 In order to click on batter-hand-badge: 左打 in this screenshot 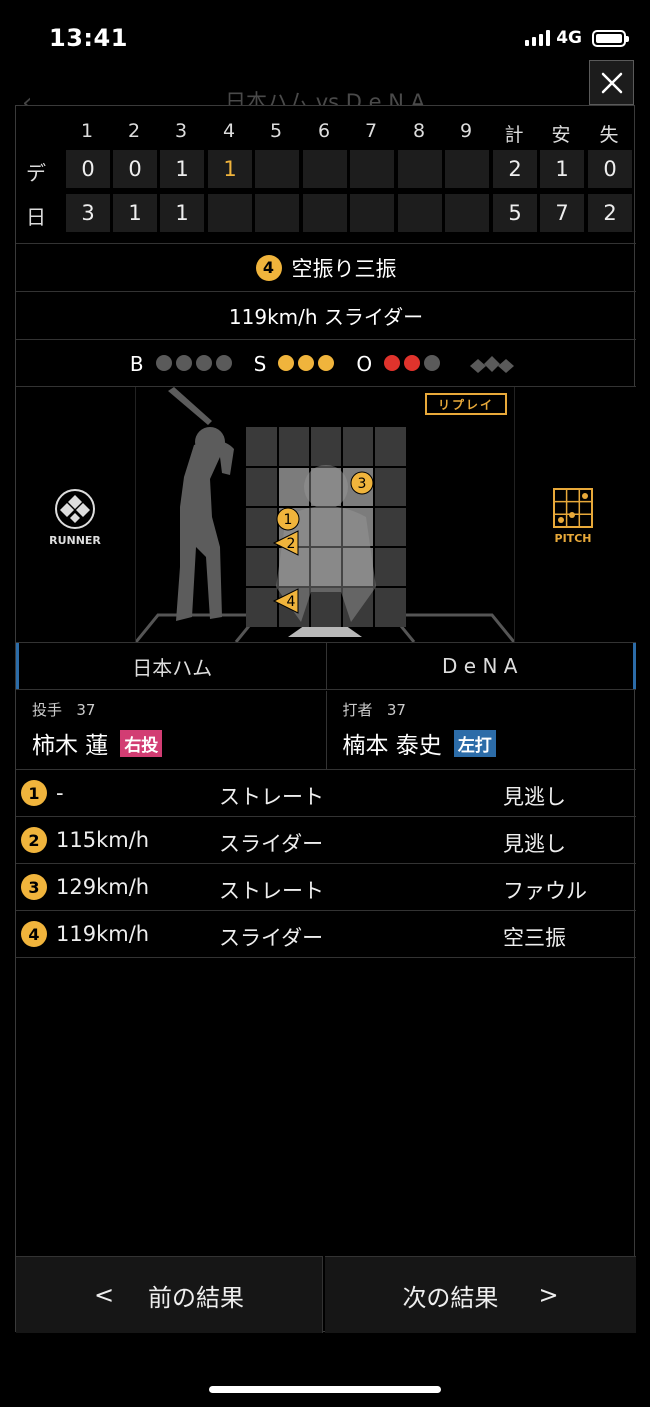, I will do `click(474, 743)`.